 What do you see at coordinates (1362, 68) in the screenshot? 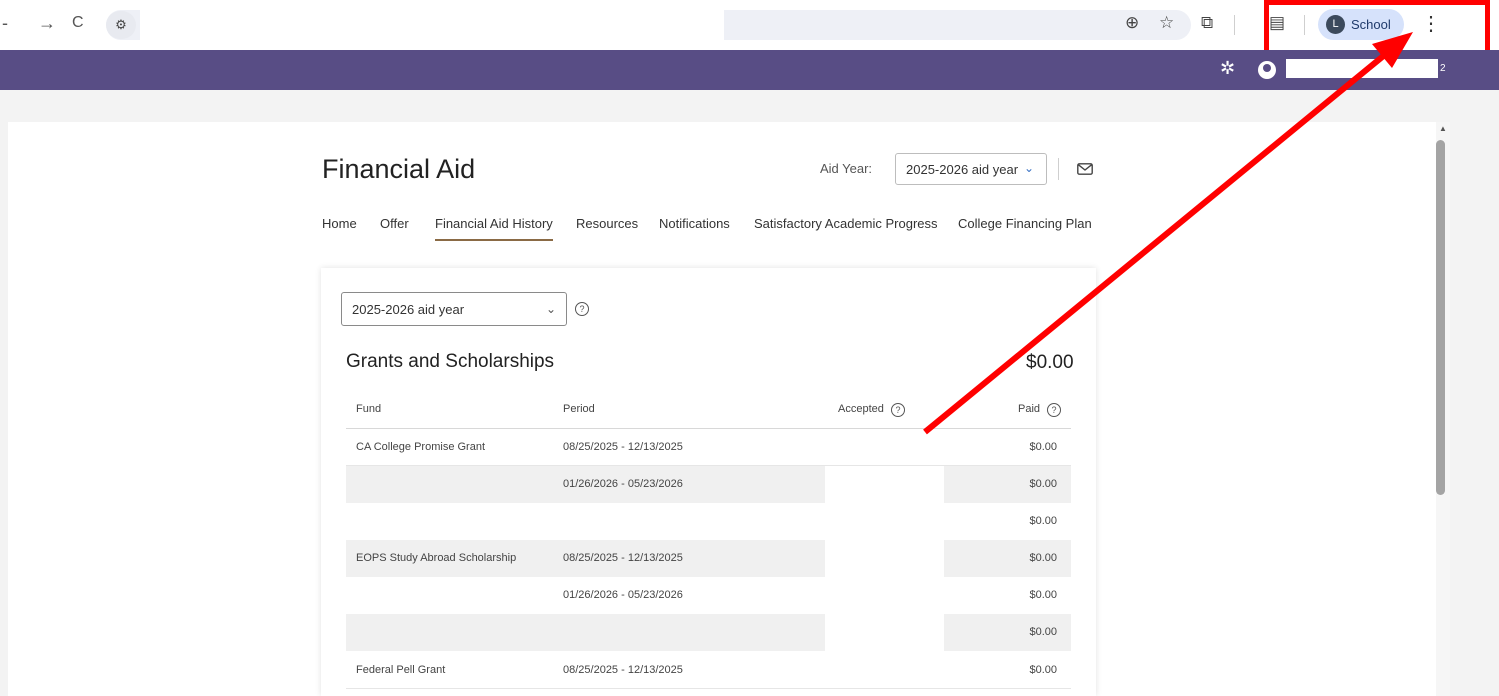
I see `user-name-redacted` at bounding box center [1362, 68].